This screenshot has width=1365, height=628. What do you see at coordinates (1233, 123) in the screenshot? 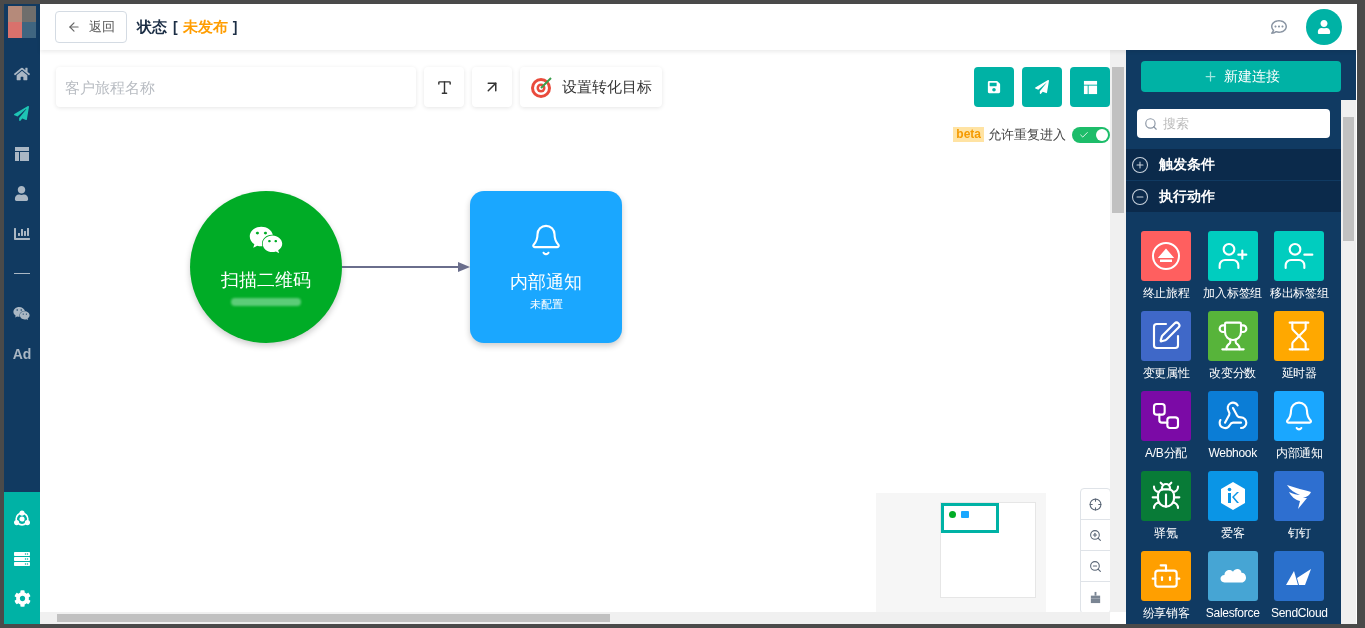
I see `search-field: 搜索` at bounding box center [1233, 123].